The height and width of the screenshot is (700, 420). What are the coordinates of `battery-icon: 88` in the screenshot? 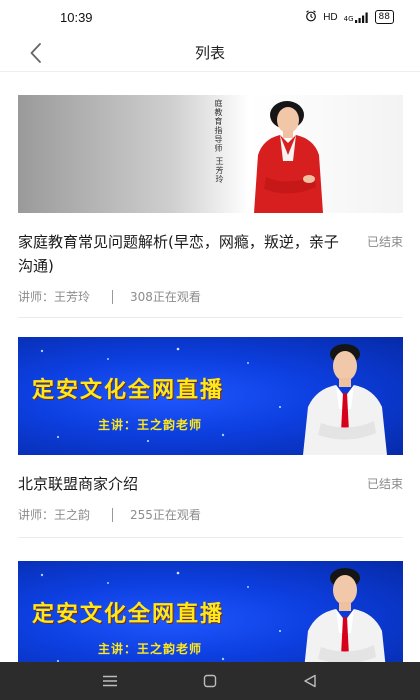 It's located at (384, 17).